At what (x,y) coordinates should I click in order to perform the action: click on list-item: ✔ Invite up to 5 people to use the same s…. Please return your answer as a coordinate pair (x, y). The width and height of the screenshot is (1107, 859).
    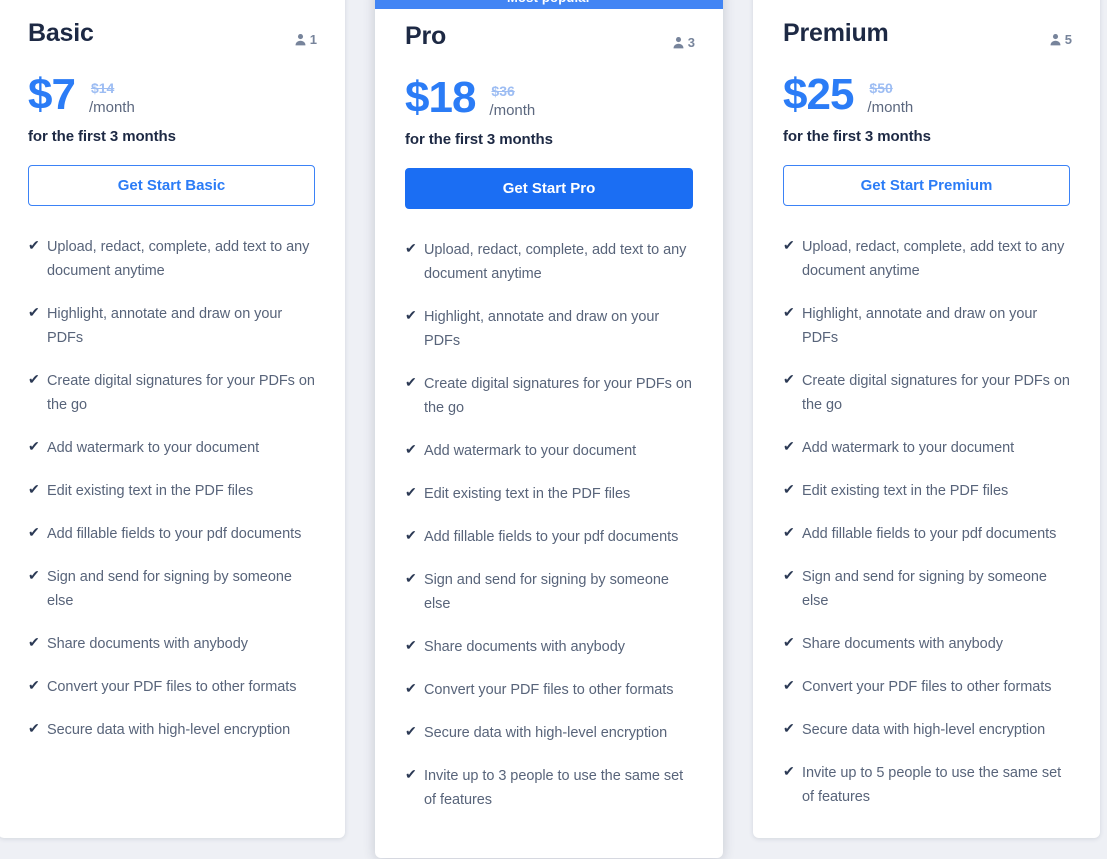
    Looking at the image, I should click on (926, 785).